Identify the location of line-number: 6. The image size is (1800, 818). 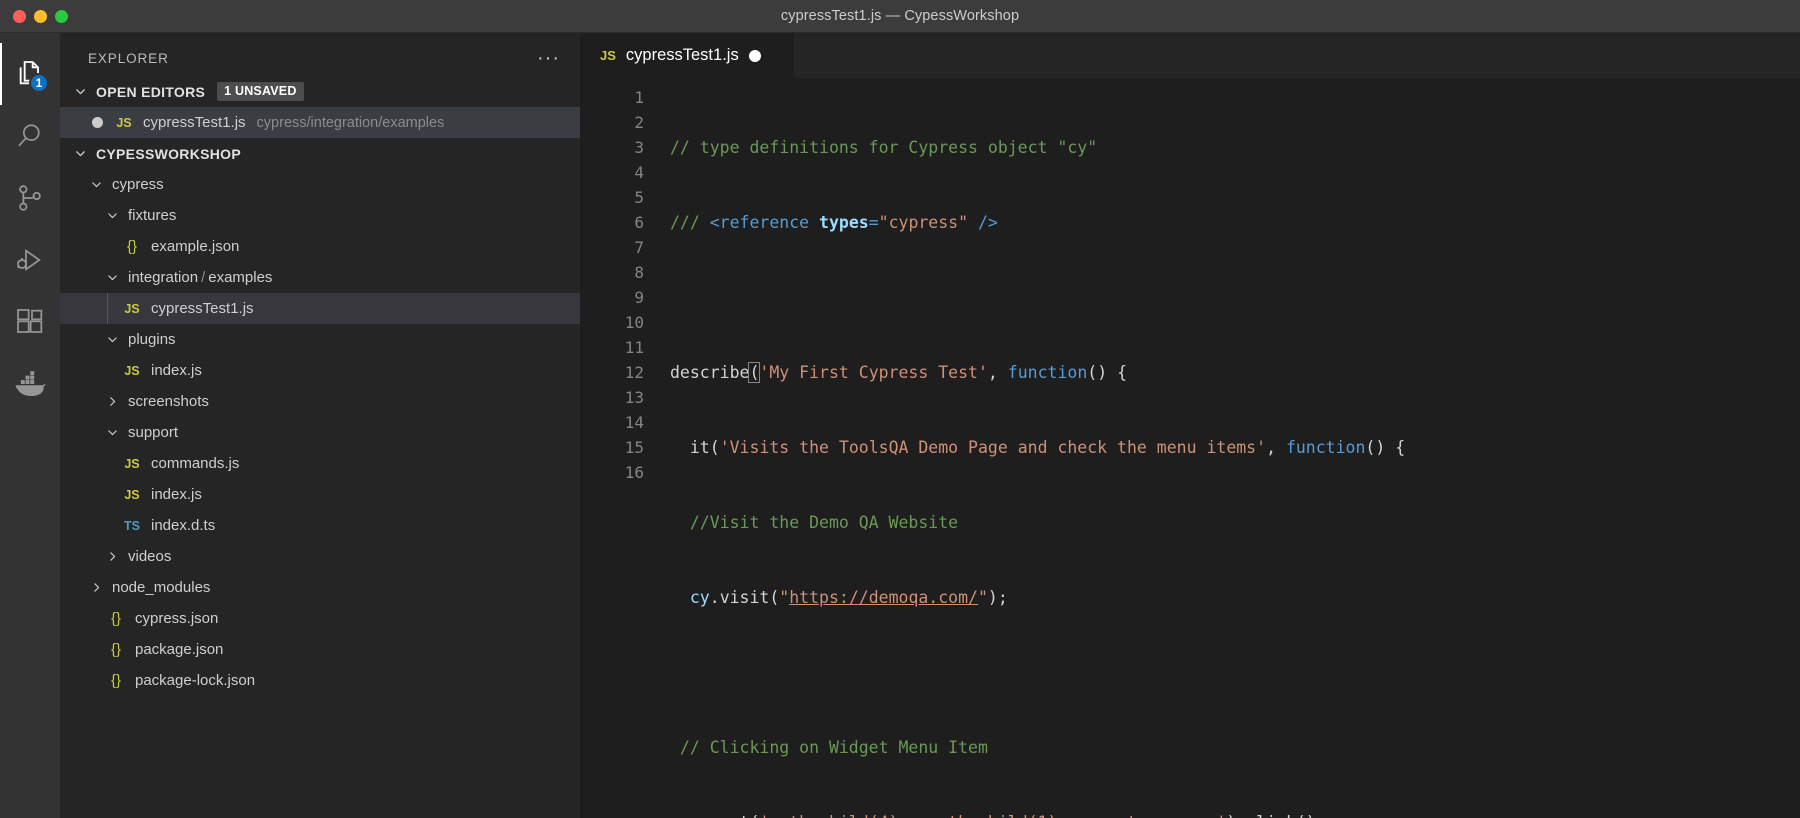
(639, 222).